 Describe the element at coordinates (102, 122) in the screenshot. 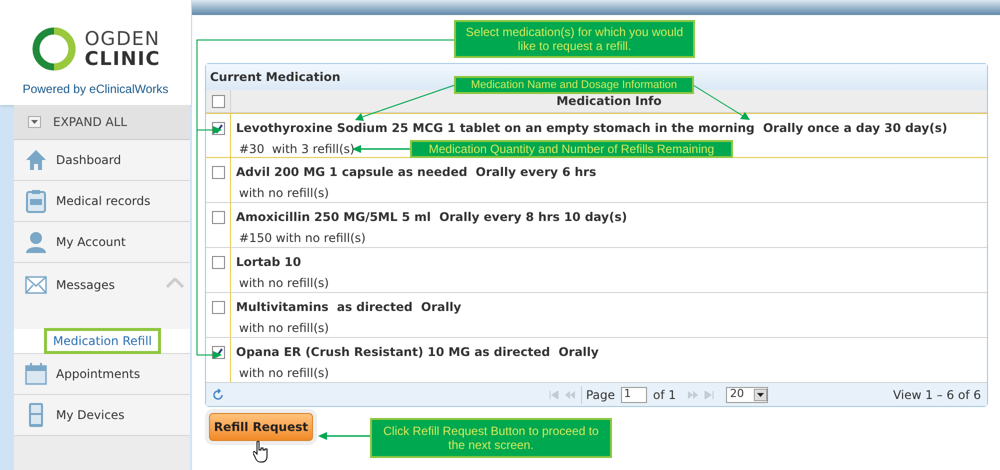

I see `expand-all-button: EXPAND ALL` at that location.